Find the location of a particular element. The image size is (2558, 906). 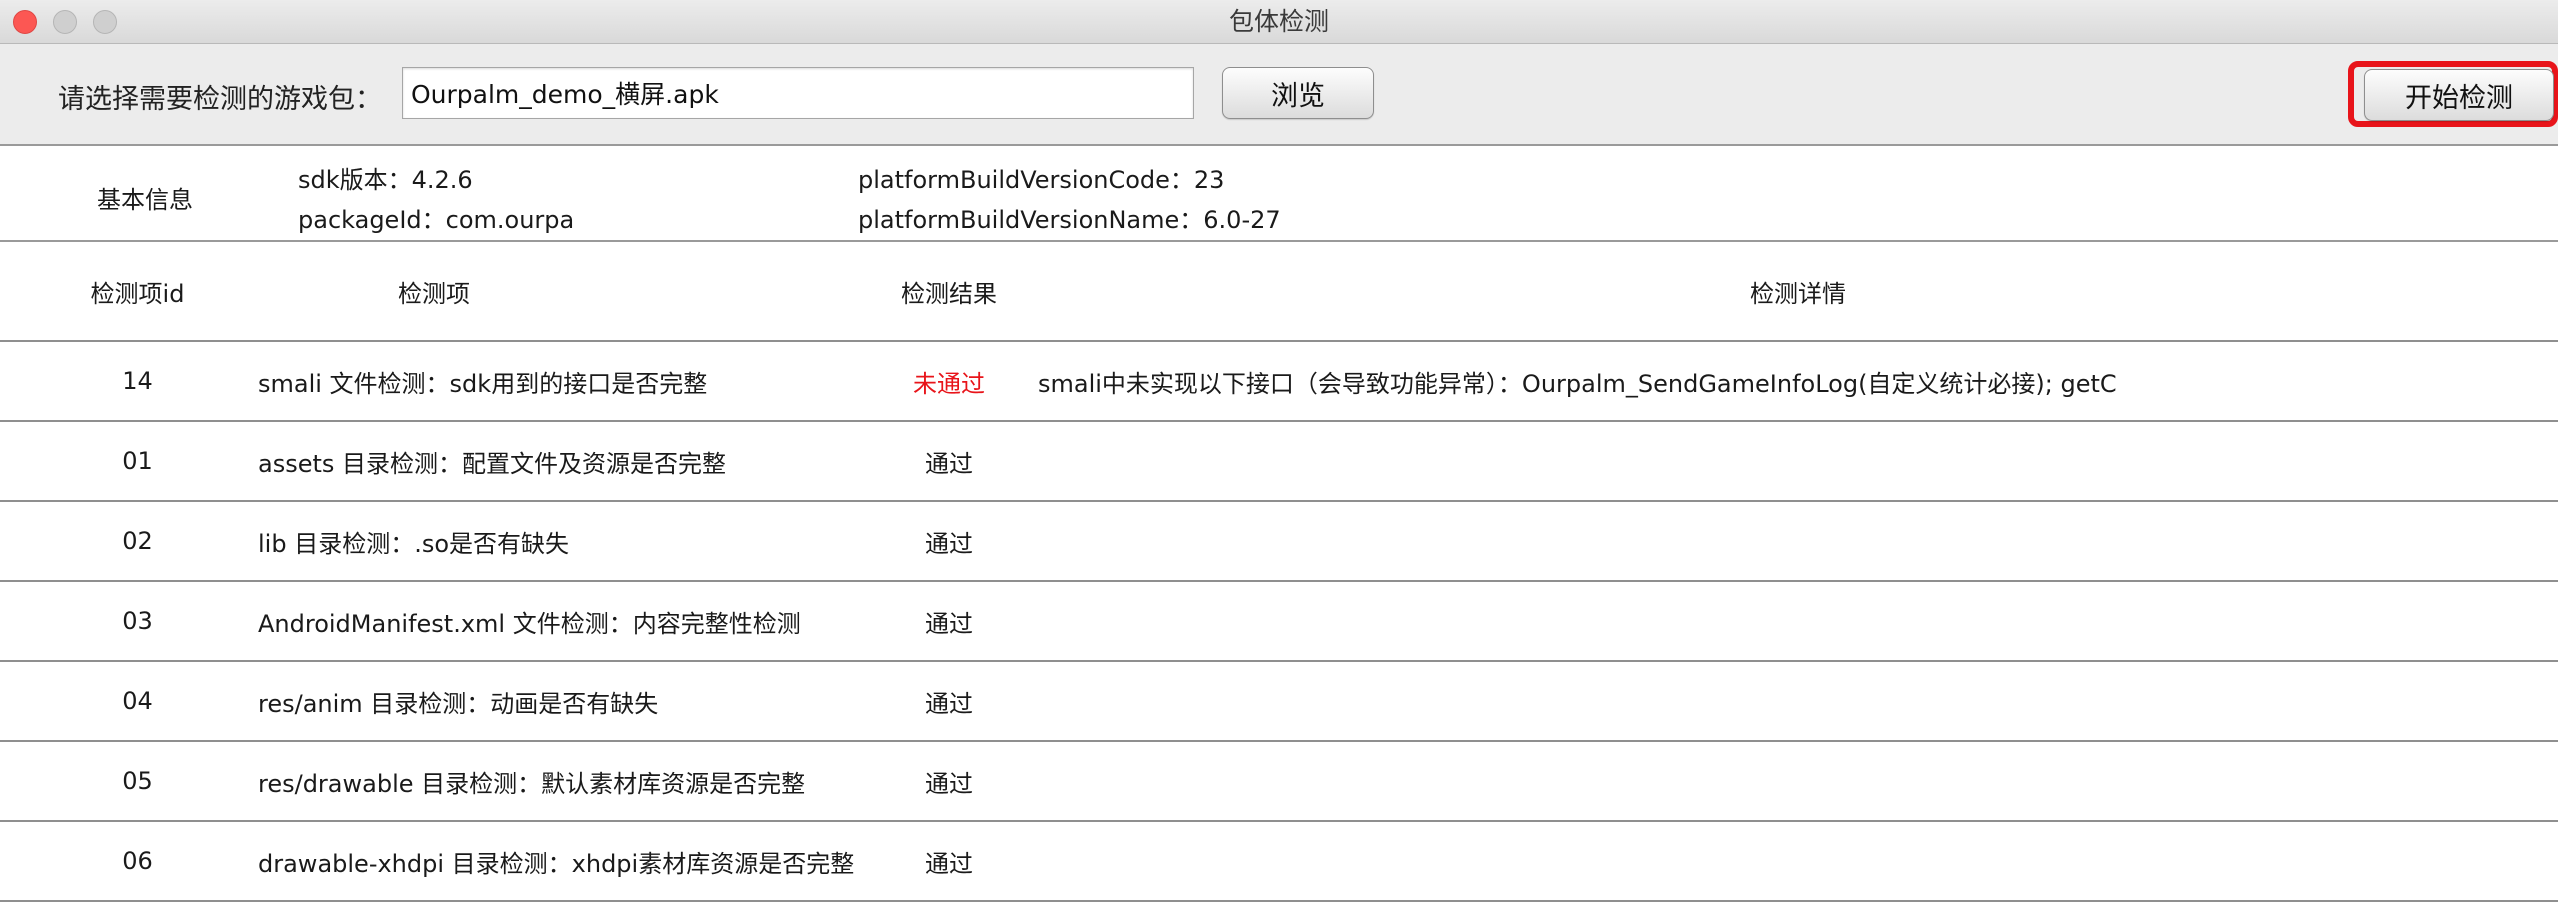

row-item: assets 目录检测：配置文件及资源是否完整 is located at coordinates (492, 463).